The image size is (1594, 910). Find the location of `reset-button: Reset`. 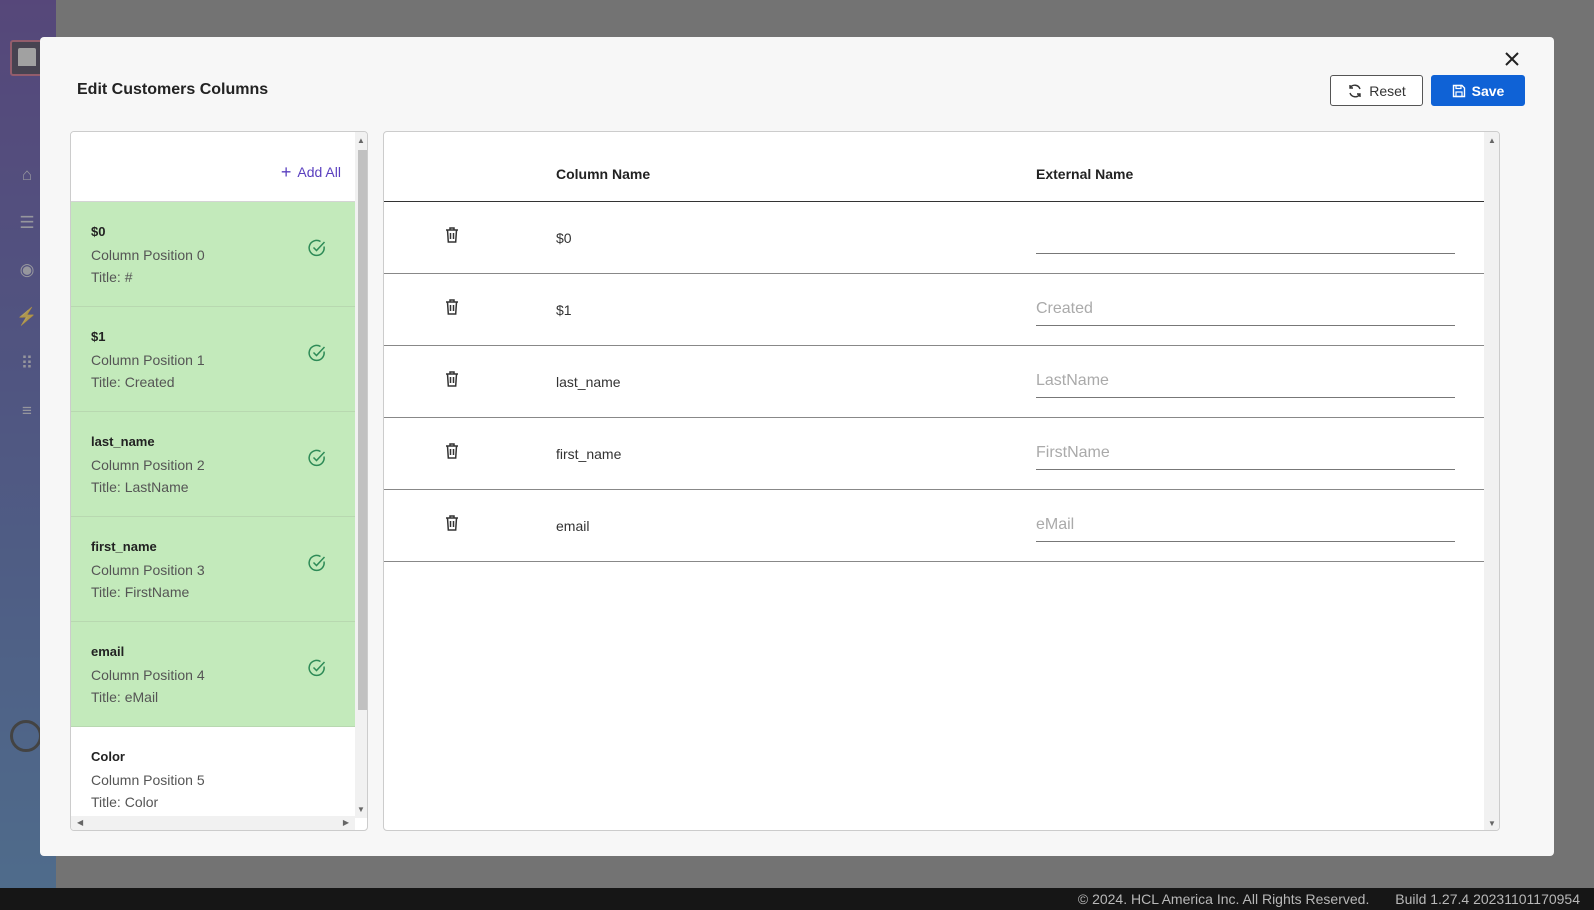

reset-button: Reset is located at coordinates (1376, 90).